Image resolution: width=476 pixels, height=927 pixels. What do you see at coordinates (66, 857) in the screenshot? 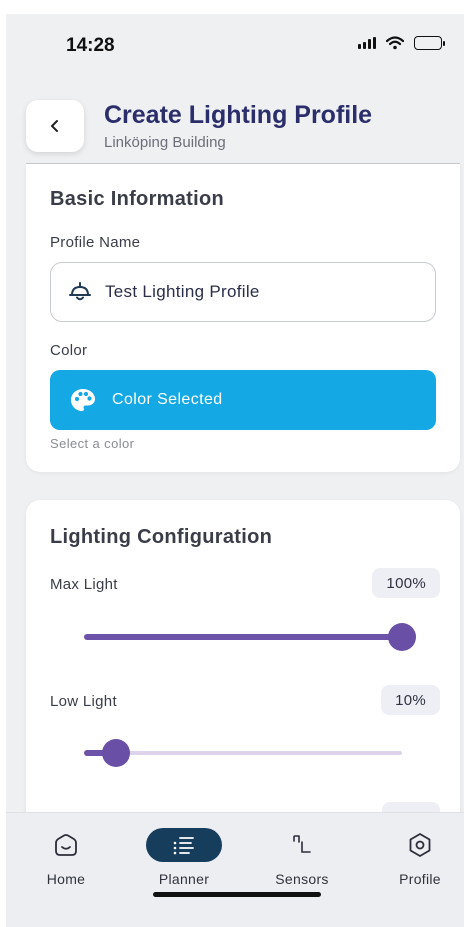
I see `nav-item-home: Home` at bounding box center [66, 857].